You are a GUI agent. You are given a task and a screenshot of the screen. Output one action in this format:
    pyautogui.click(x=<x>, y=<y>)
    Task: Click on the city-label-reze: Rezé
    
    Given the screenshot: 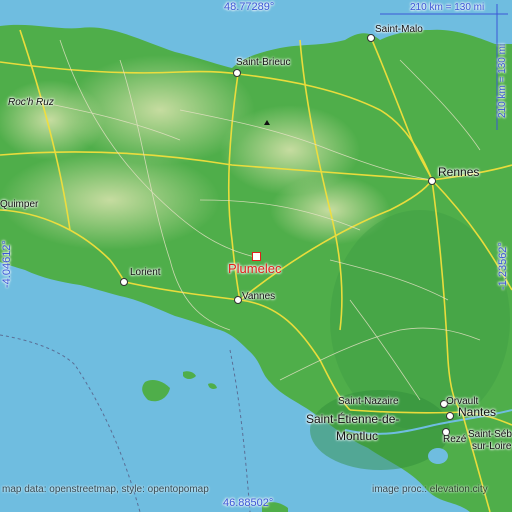 What is the action you would take?
    pyautogui.click(x=455, y=439)
    